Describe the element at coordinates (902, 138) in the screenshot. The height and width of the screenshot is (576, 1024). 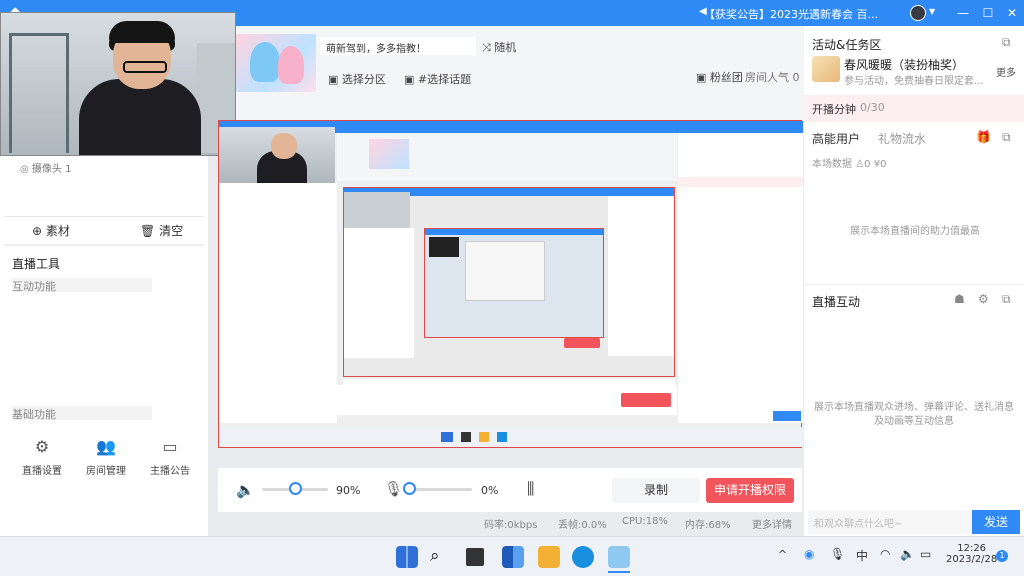
I see `tab-gift-flow: 礼物流水` at that location.